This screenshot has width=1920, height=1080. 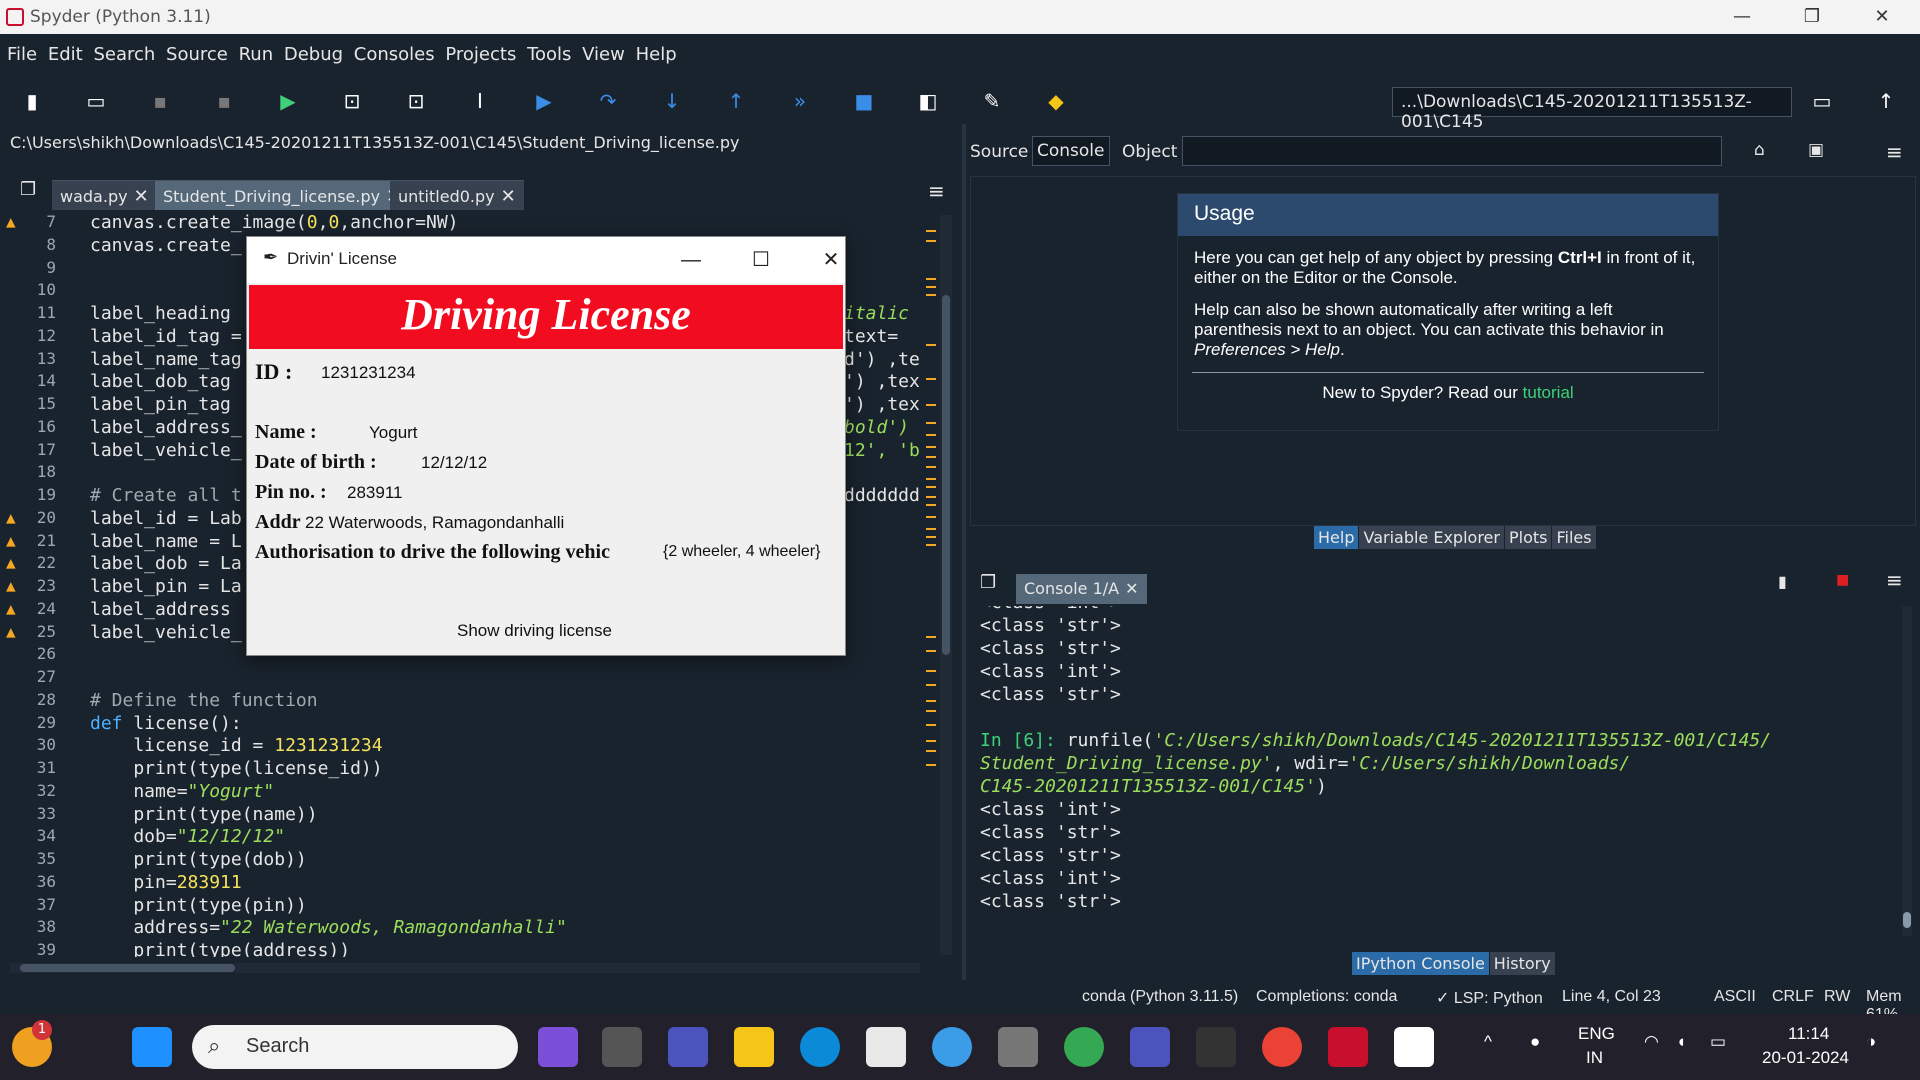 I want to click on tab-variable-explorer: Variable Explorer, so click(x=1431, y=537).